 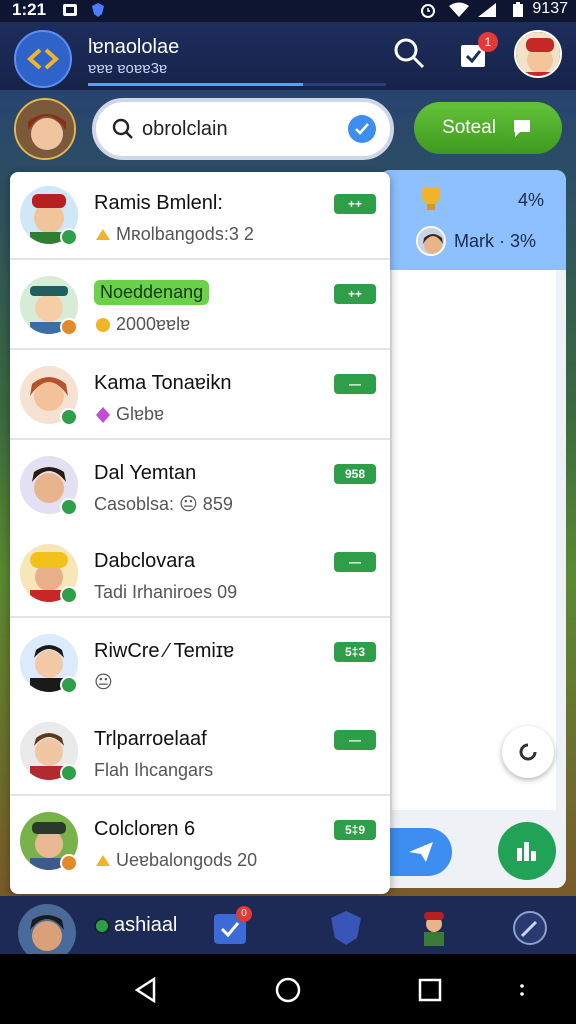 What do you see at coordinates (195, 84) in the screenshot?
I see `header-progress-fill` at bounding box center [195, 84].